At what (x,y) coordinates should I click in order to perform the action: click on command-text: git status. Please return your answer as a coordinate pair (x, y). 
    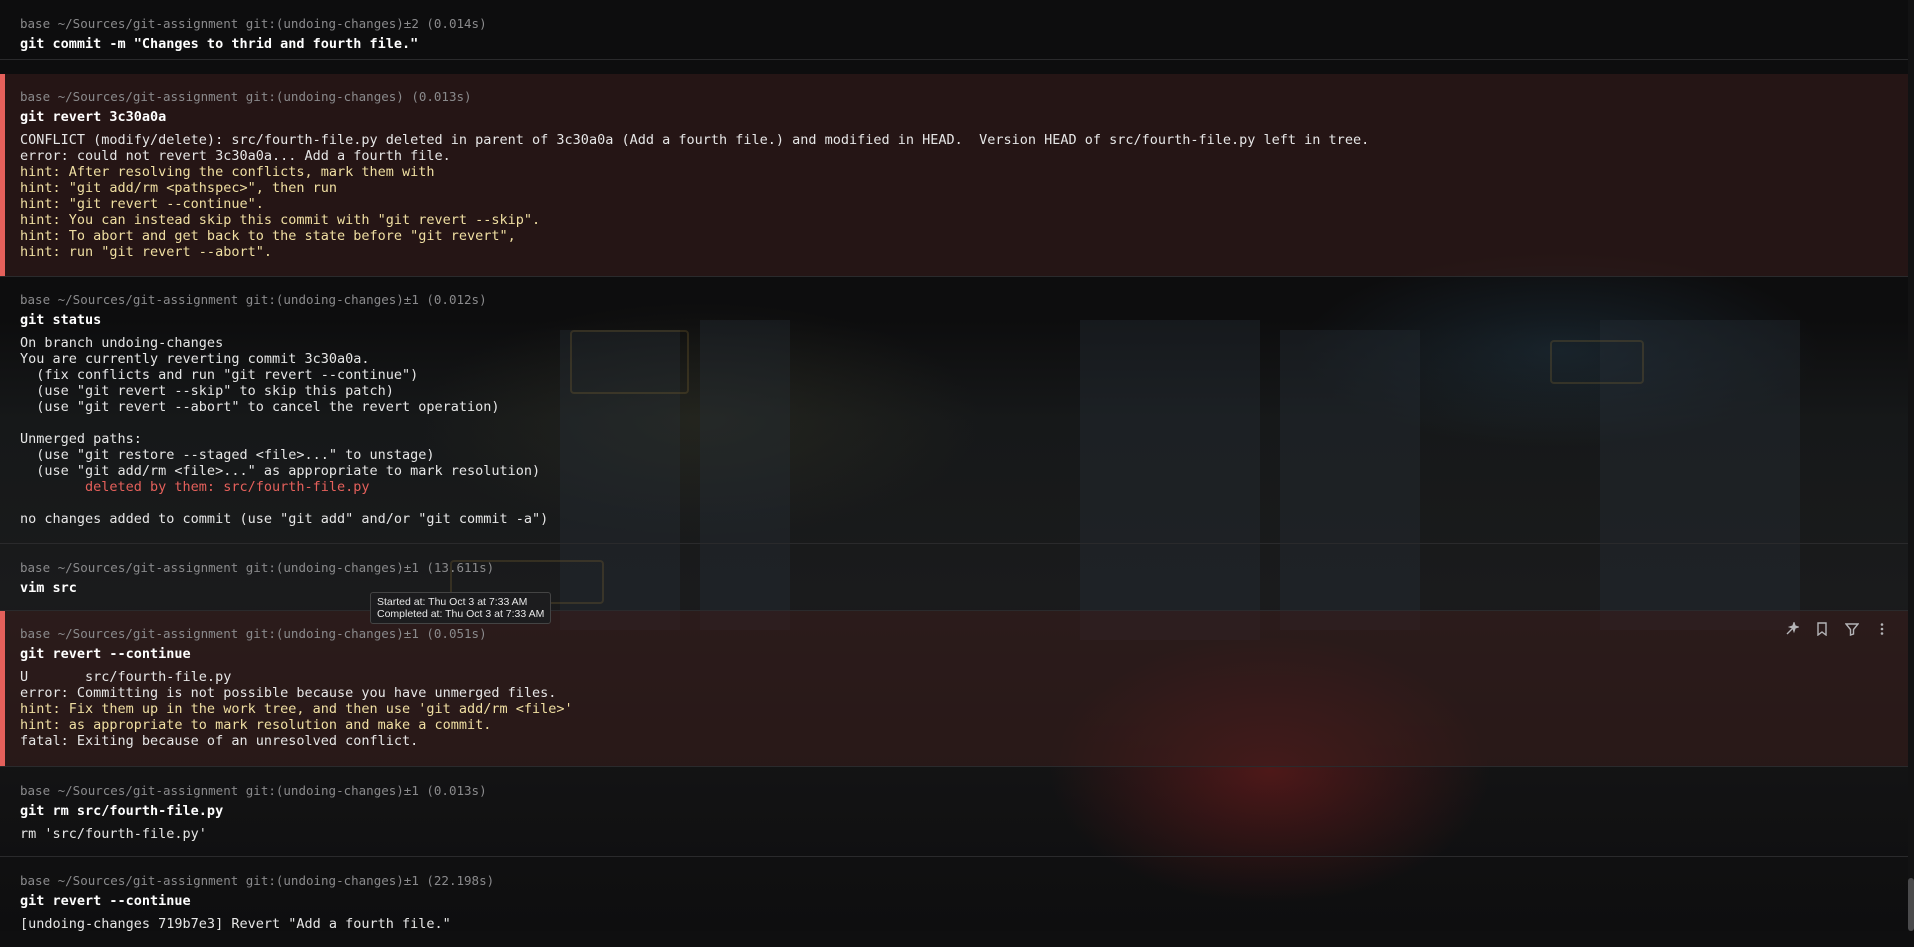
    Looking at the image, I should click on (61, 320).